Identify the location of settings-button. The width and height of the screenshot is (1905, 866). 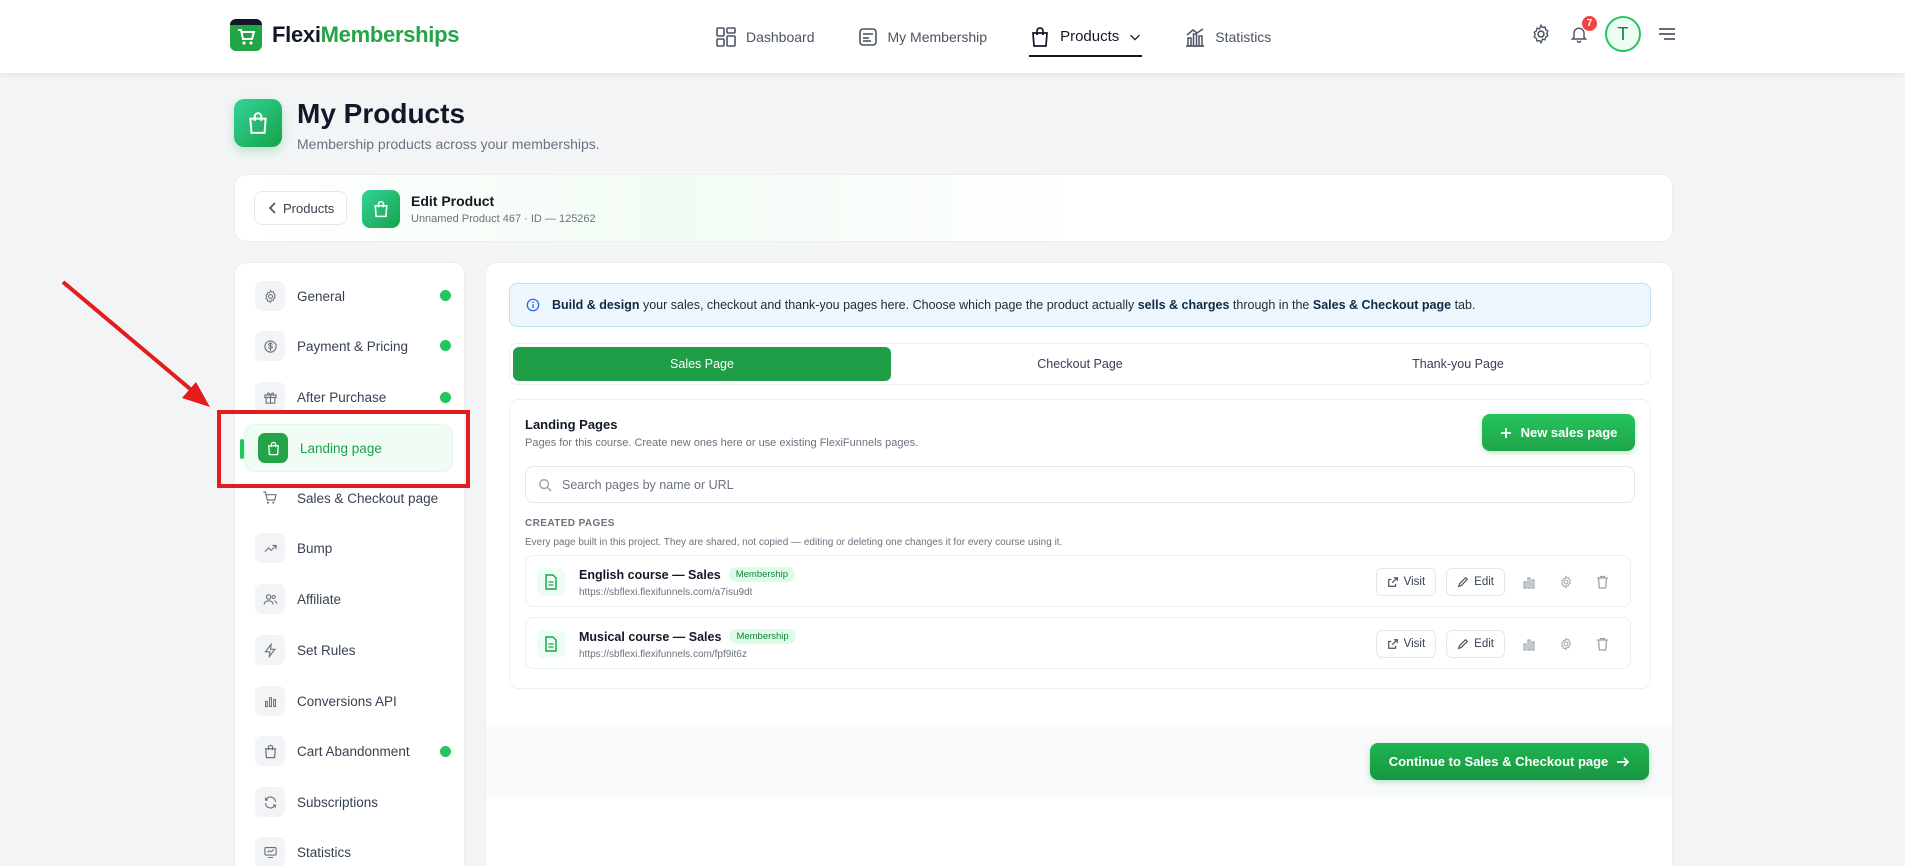
(1541, 34).